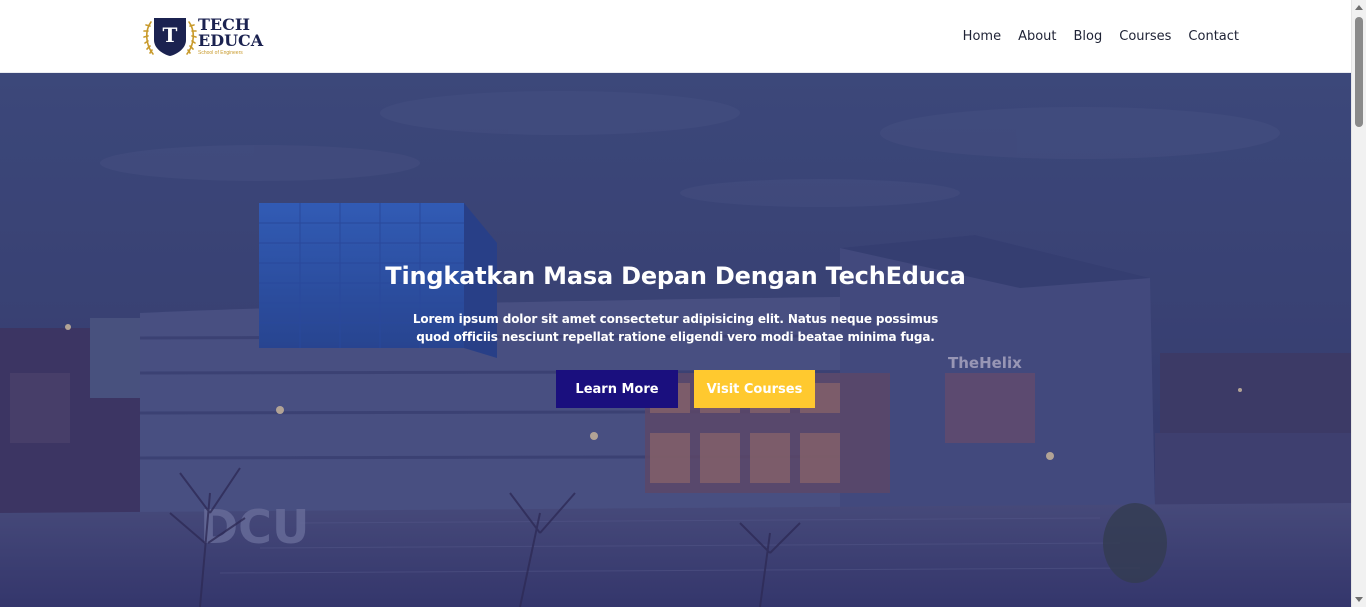 The width and height of the screenshot is (1366, 607). Describe the element at coordinates (1145, 36) in the screenshot. I see `nav-courses: Courses` at that location.